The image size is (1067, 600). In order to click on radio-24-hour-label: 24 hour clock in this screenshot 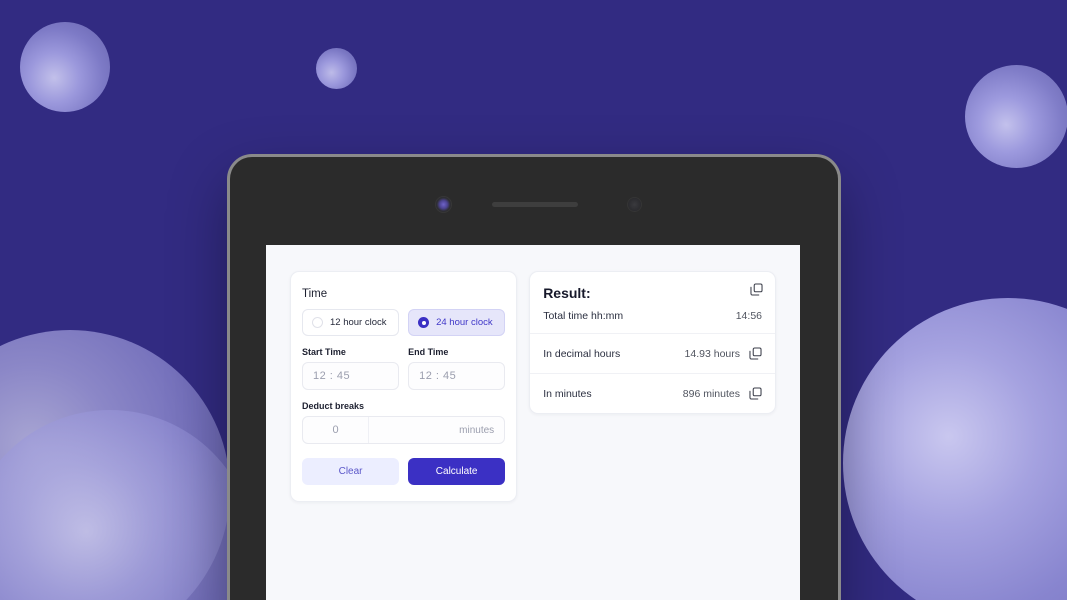, I will do `click(464, 322)`.